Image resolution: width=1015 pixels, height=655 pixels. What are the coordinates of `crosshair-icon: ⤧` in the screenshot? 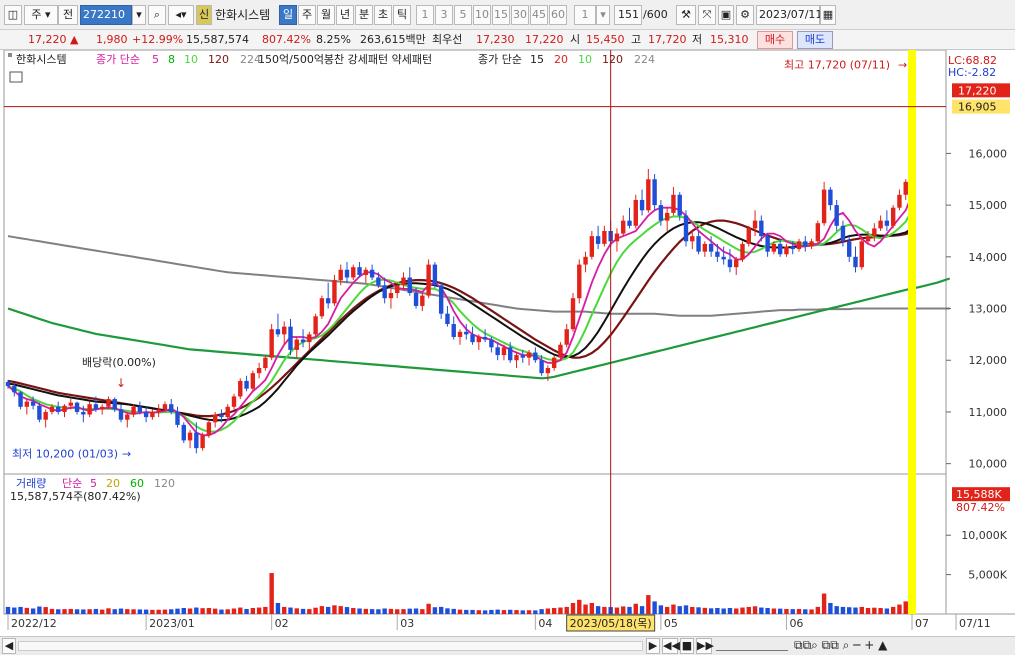 It's located at (707, 15).